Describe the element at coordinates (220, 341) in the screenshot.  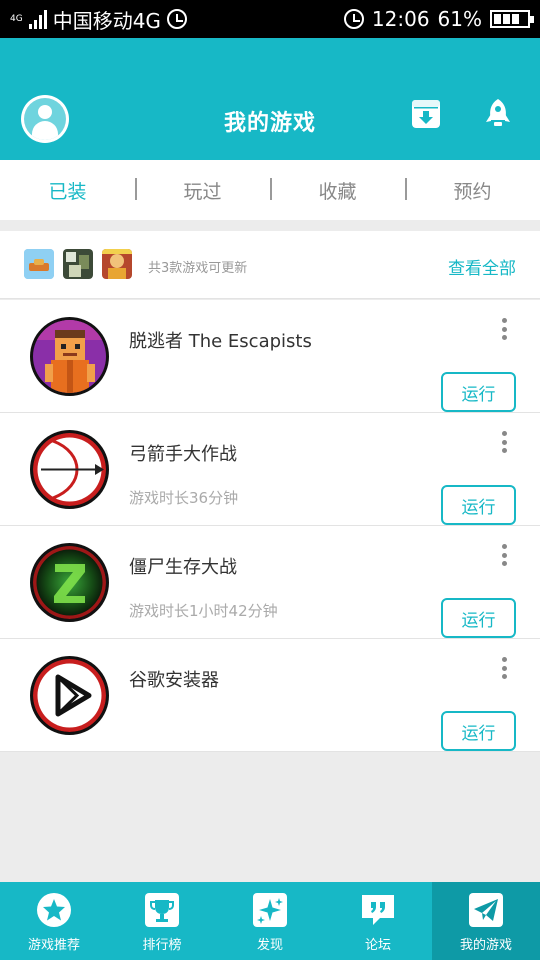
I see `game-name: 脱逃者 The Escapists` at that location.